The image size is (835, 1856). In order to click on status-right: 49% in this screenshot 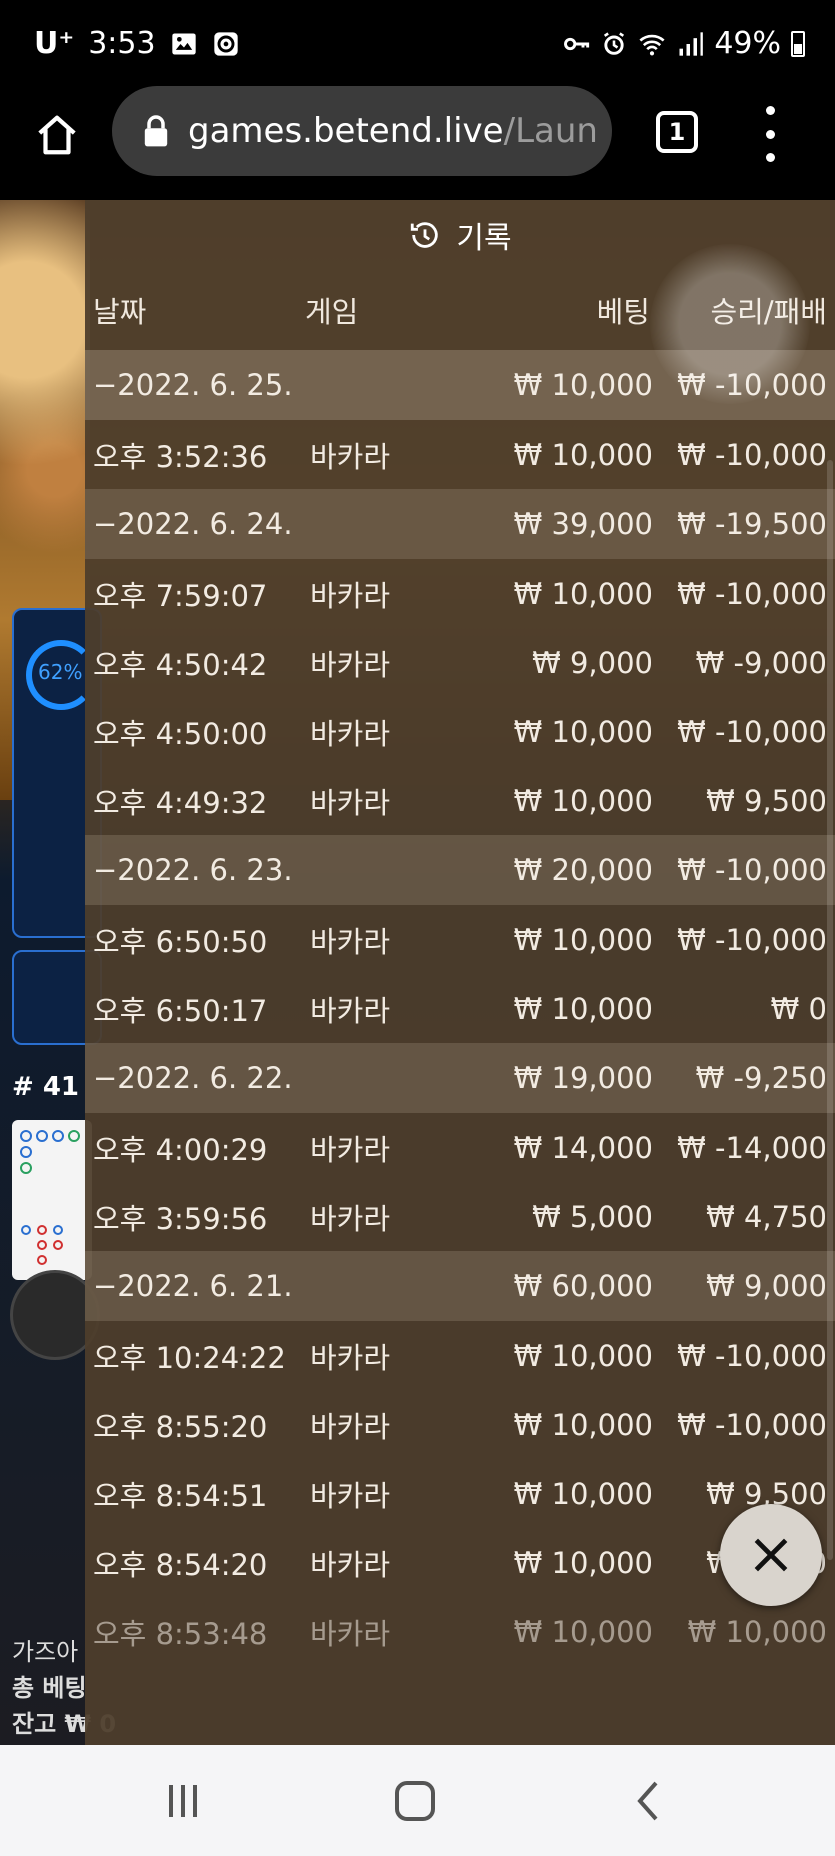, I will do `click(683, 43)`.